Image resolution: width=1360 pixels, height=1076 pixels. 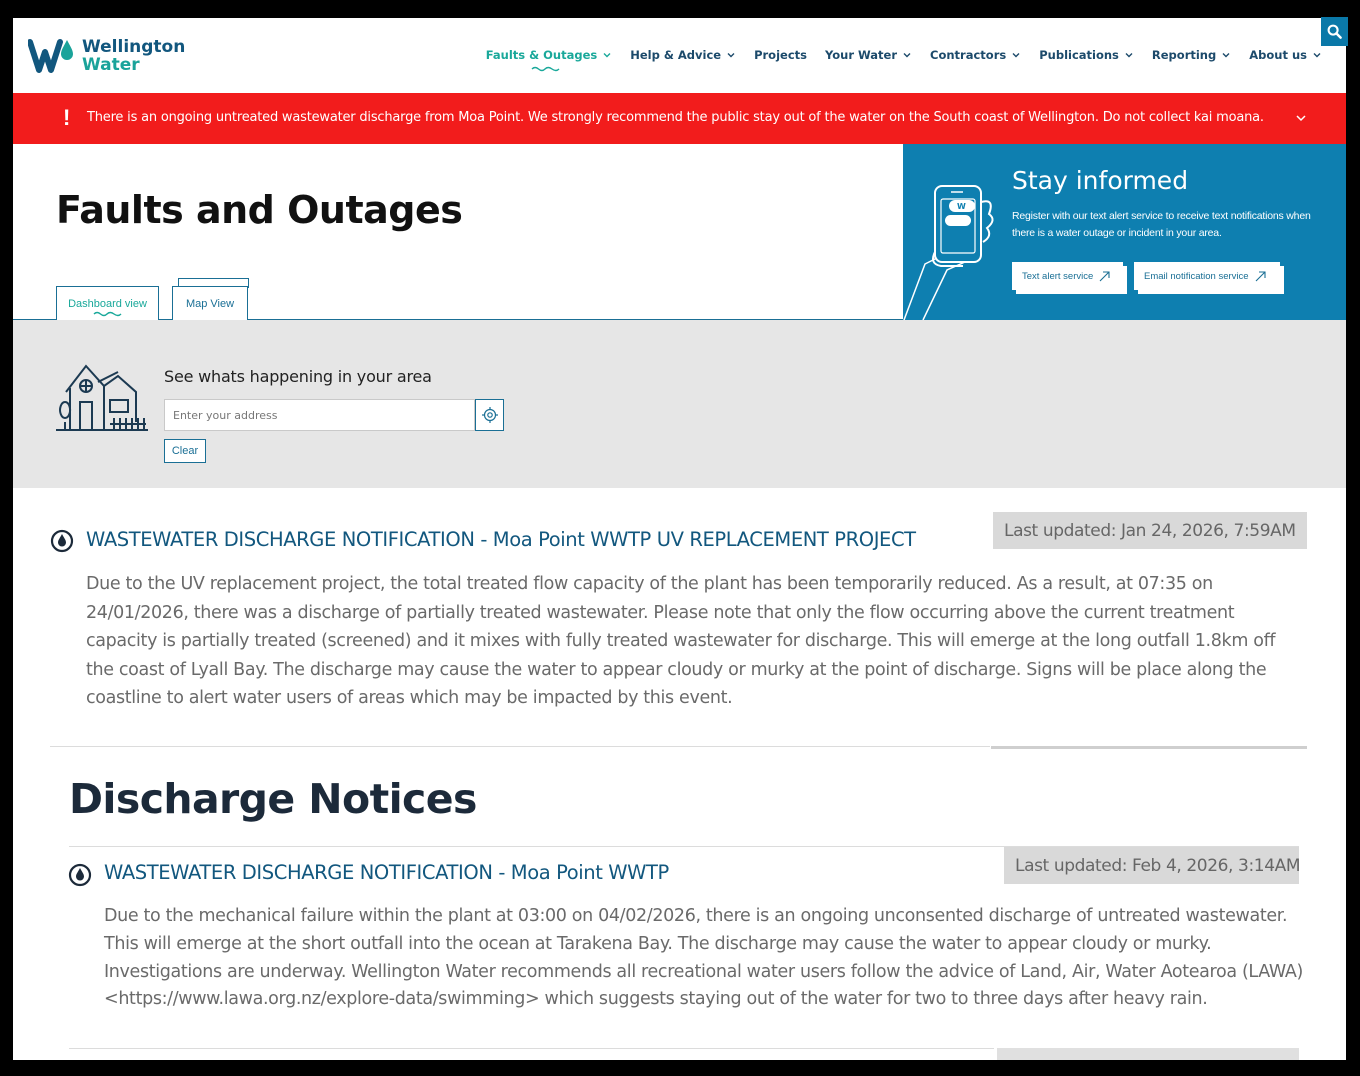 I want to click on tab-label: Map View, so click(x=210, y=304).